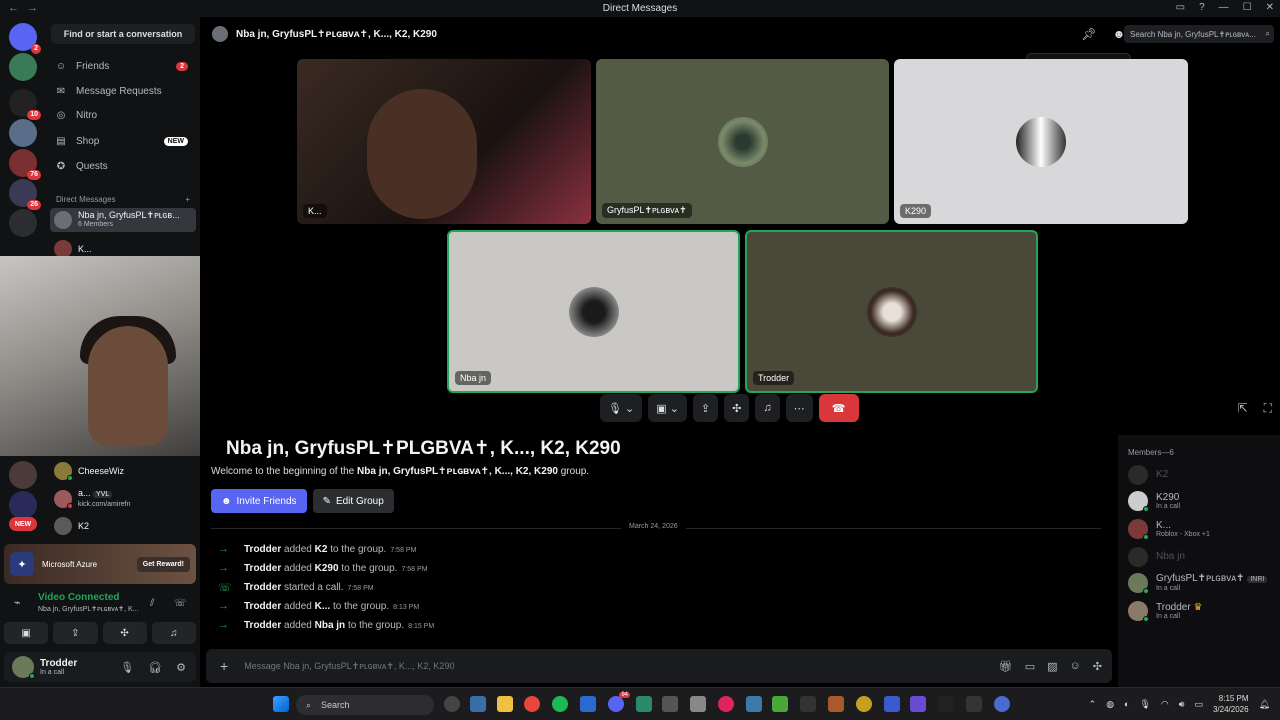 The width and height of the screenshot is (1280, 720). What do you see at coordinates (1203, 529) in the screenshot?
I see `member-item: K... Roblox - Xbox +1` at bounding box center [1203, 529].